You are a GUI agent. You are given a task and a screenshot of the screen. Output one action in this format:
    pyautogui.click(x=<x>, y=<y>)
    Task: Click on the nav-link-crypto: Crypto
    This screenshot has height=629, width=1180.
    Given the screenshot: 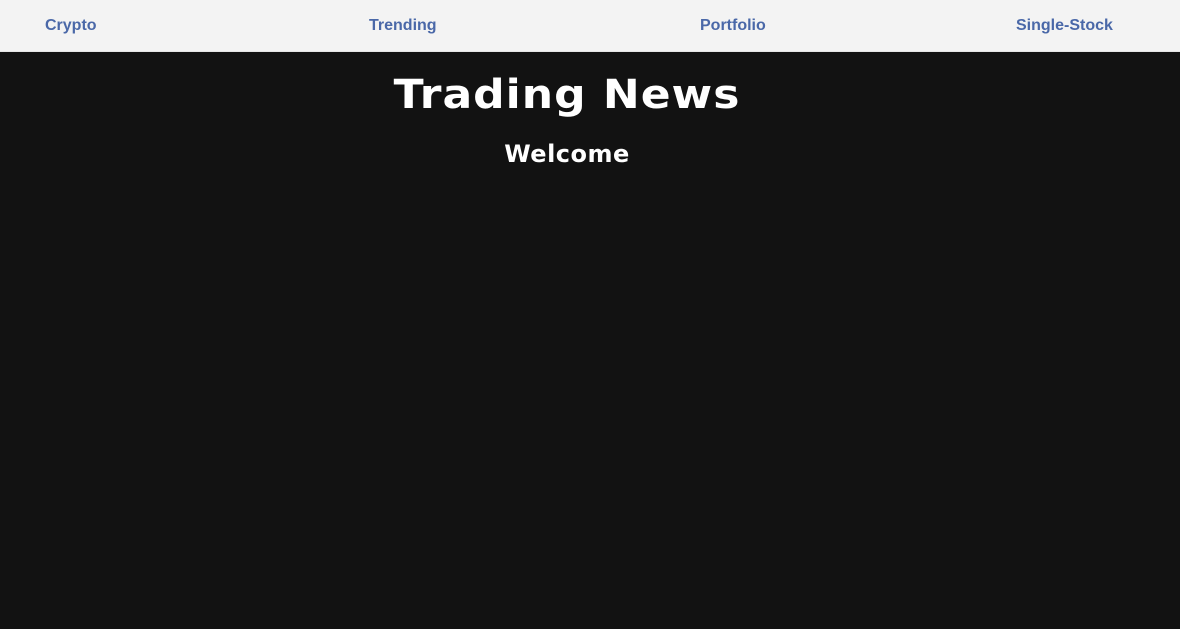 What is the action you would take?
    pyautogui.click(x=71, y=26)
    